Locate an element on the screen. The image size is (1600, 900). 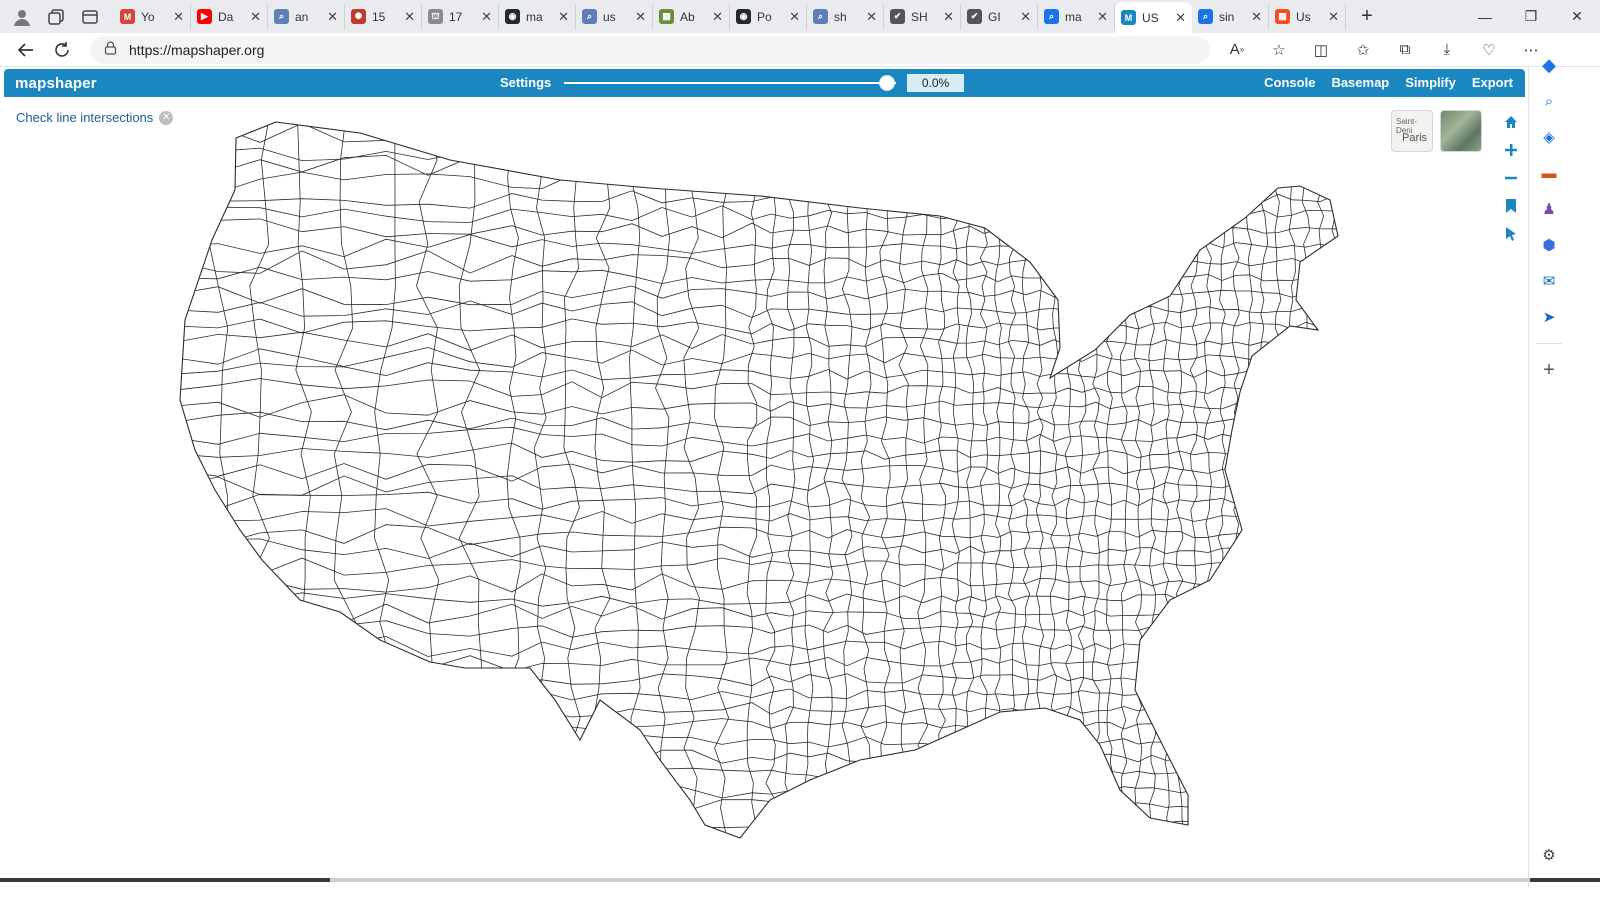
console-button: Console is located at coordinates (1289, 82).